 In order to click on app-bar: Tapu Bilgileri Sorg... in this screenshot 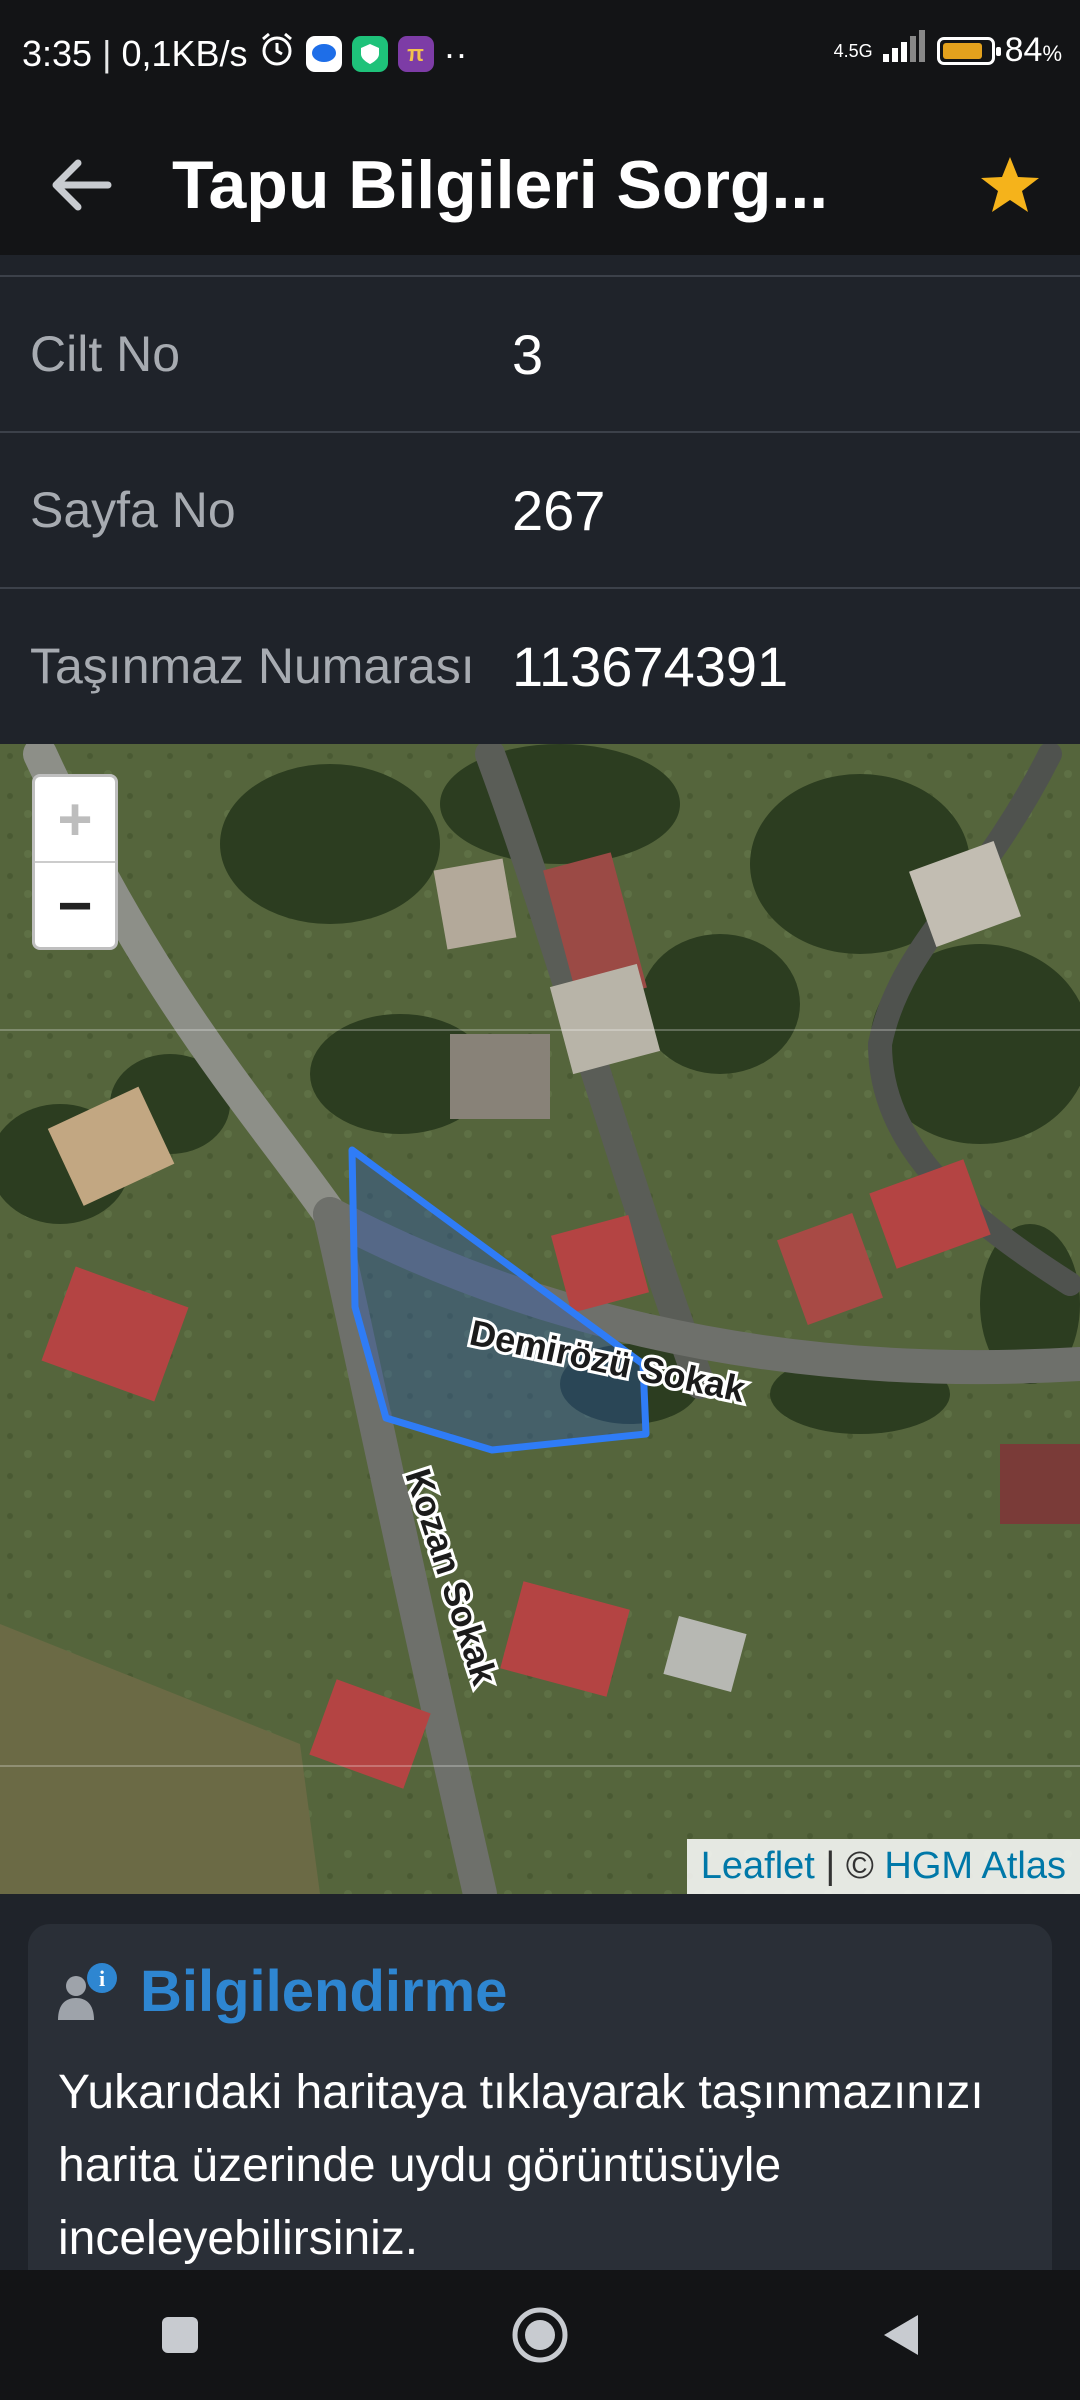, I will do `click(540, 185)`.